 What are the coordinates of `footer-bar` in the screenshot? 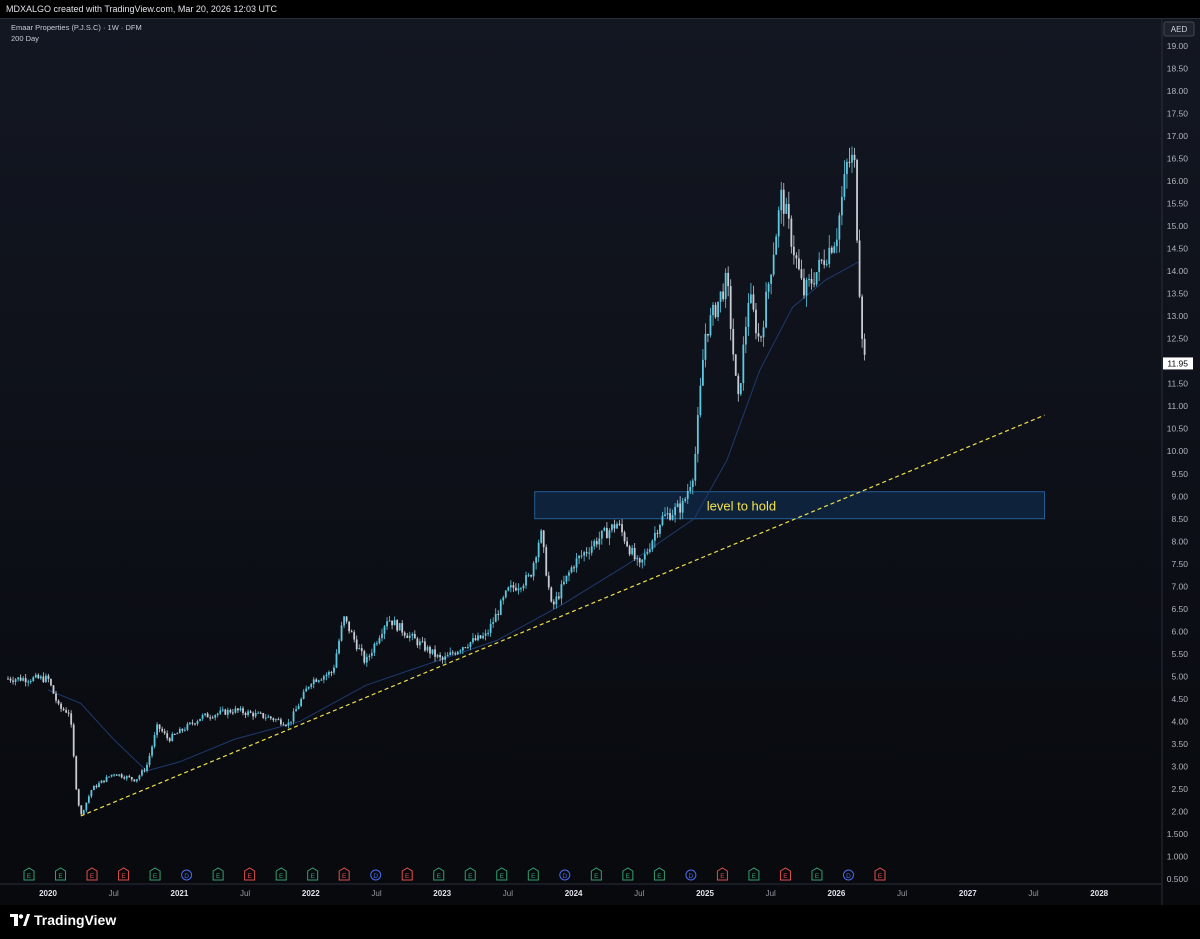 It's located at (600, 922).